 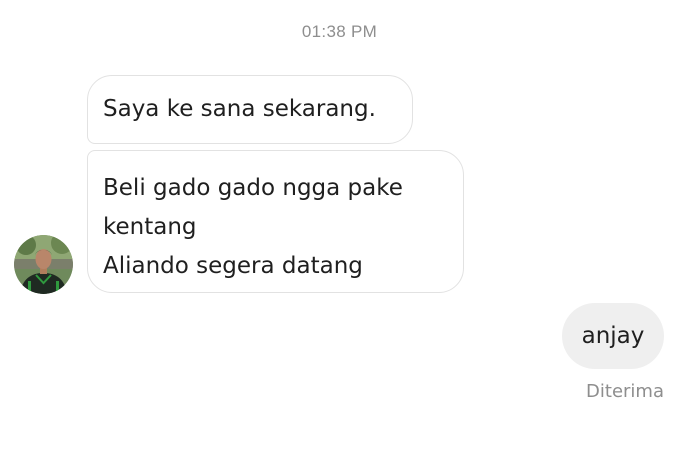 I want to click on message-text-line: kentang, so click(x=150, y=227).